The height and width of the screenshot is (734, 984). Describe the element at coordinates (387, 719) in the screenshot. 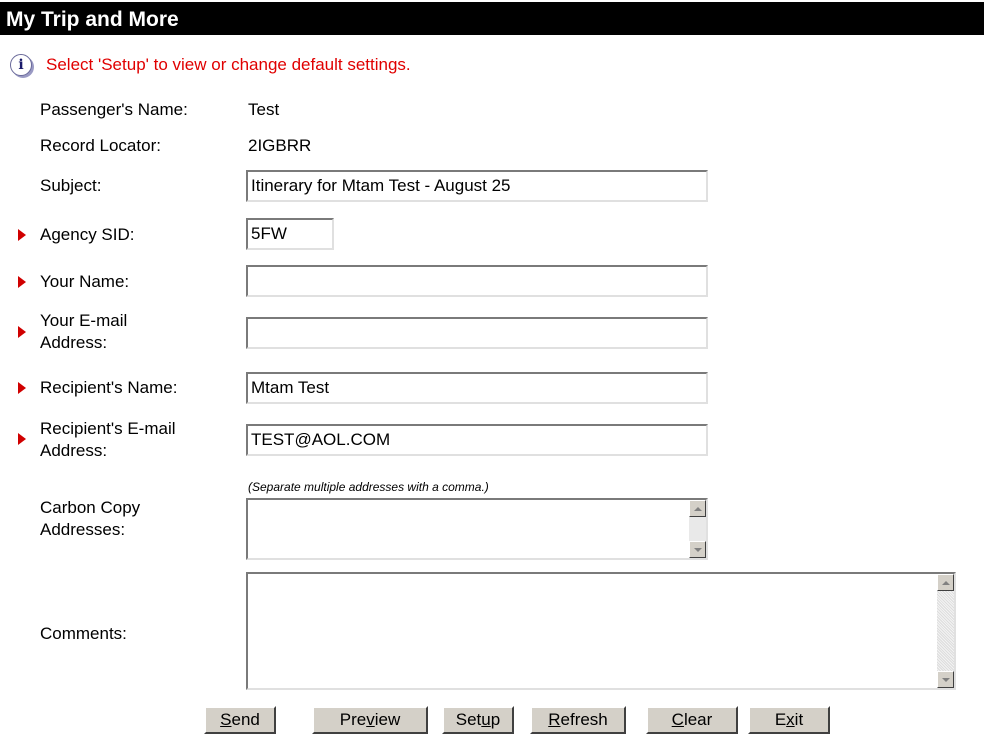

I see `preview-rest: iew` at that location.